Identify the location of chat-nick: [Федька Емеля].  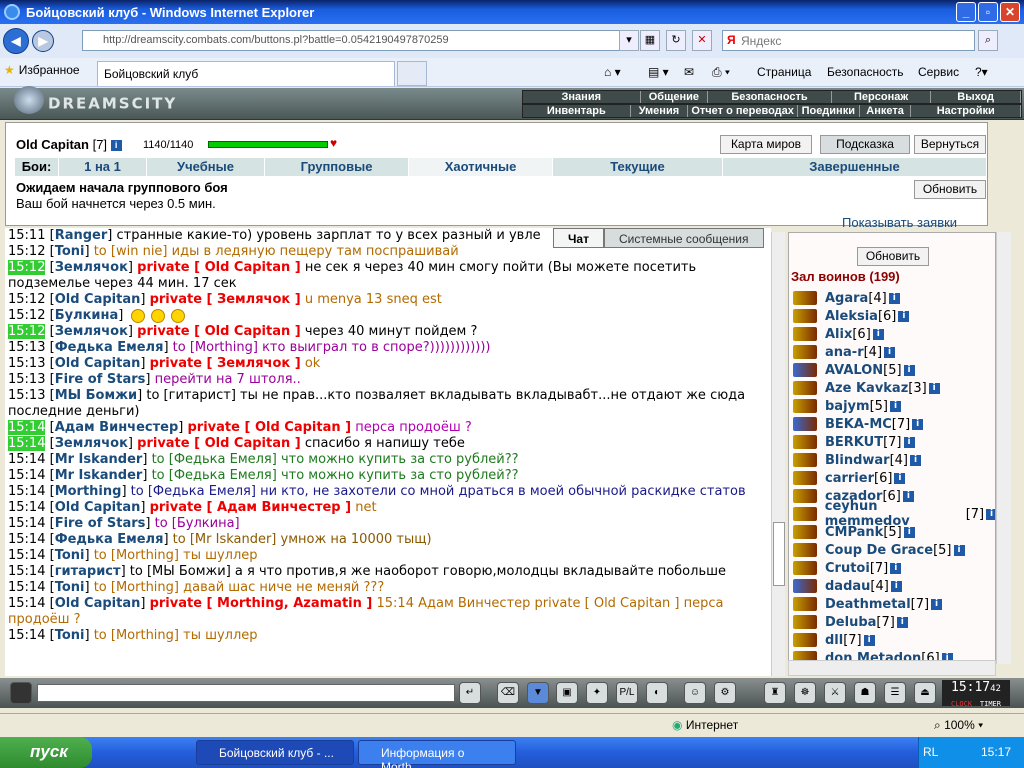
(109, 539).